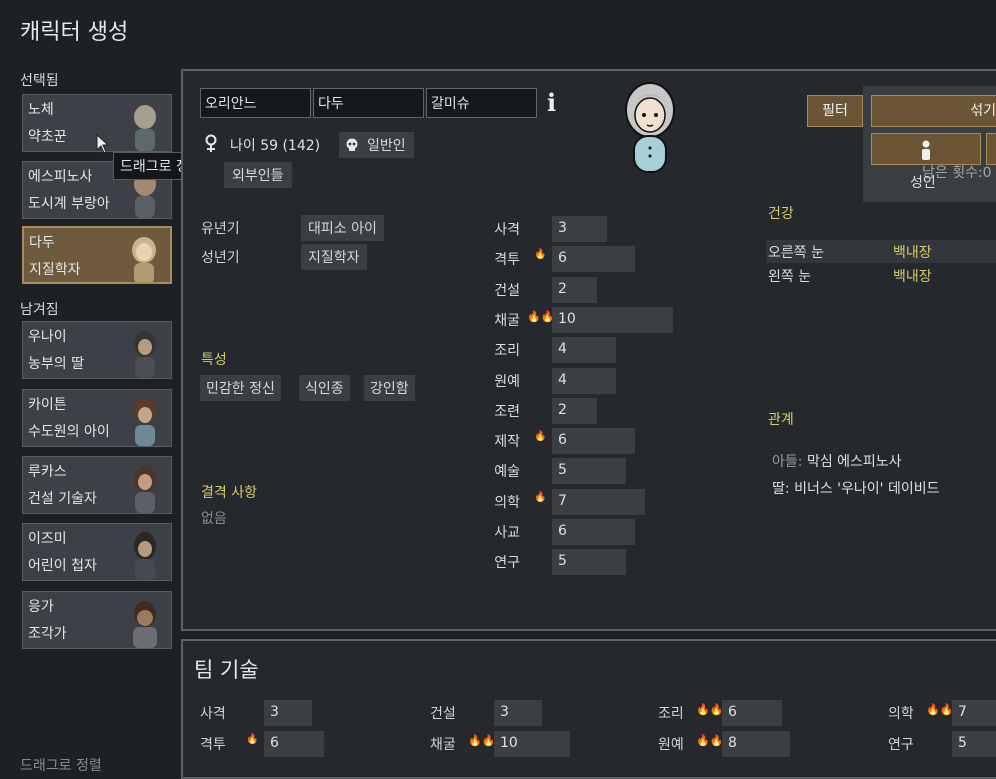 The image size is (996, 779). Describe the element at coordinates (507, 260) in the screenshot. I see `skill-name: 격투` at that location.